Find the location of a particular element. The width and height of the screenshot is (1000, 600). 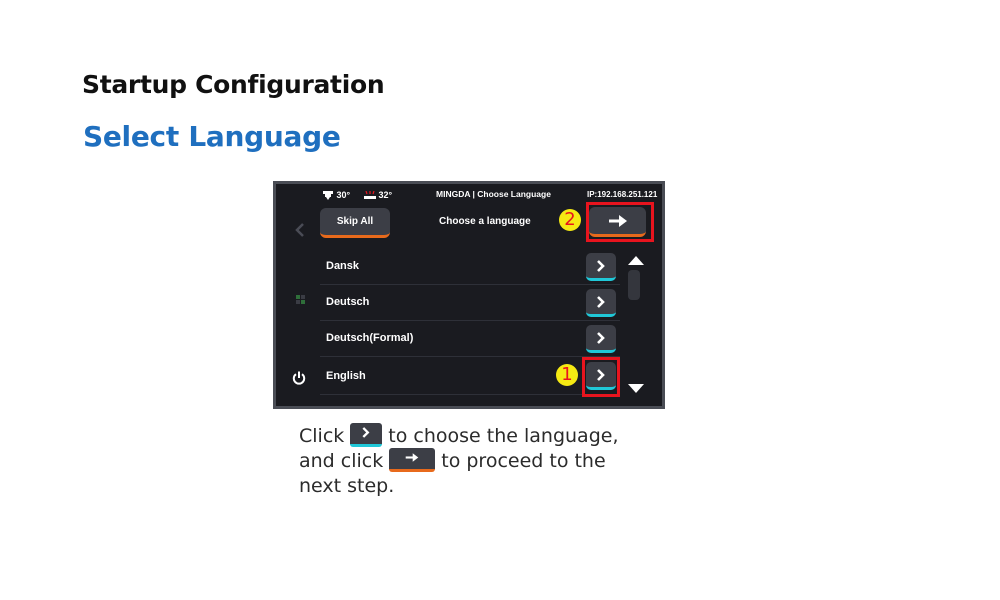

step-badge-1: 1 is located at coordinates (567, 375).